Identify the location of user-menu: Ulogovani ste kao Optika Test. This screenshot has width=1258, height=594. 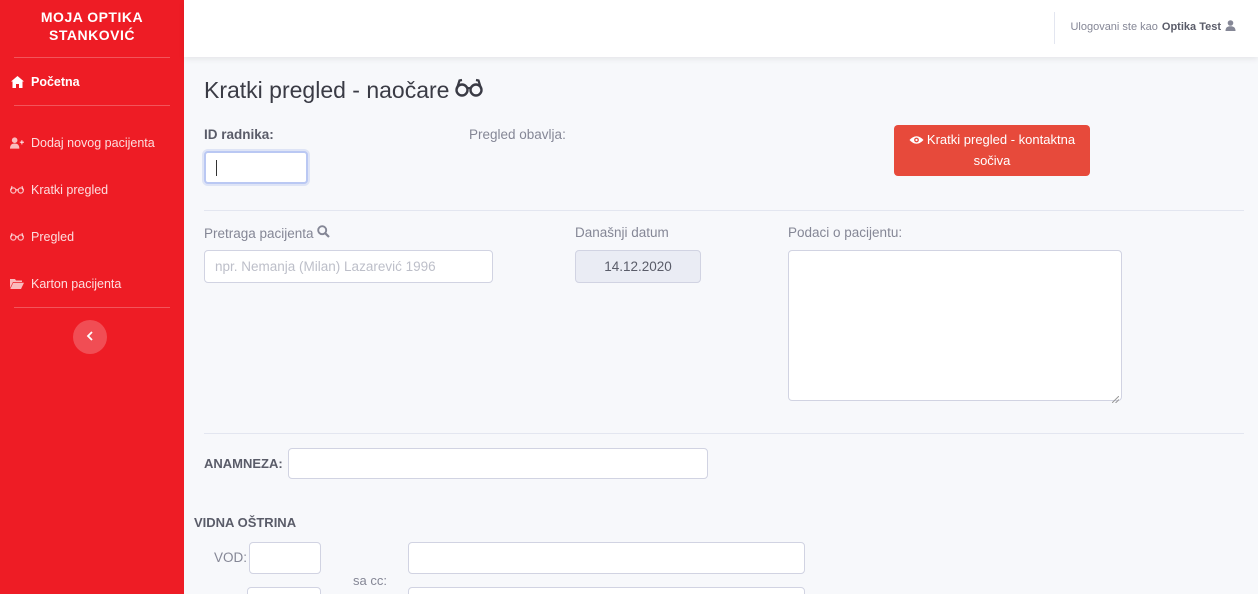
(1153, 27).